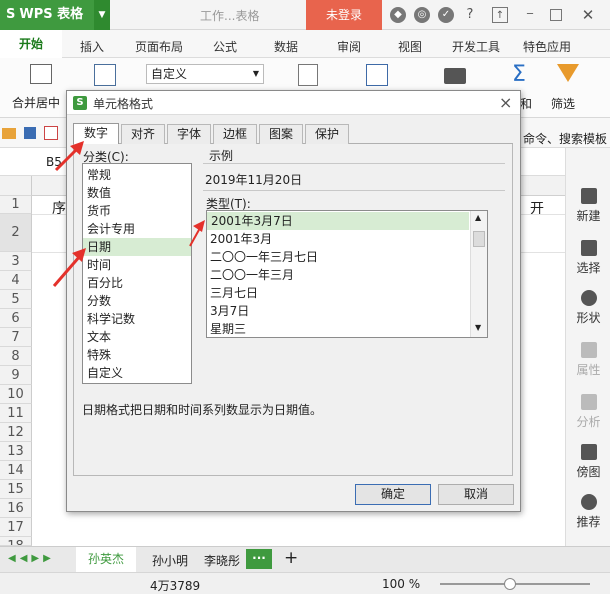 The image size is (610, 594). What do you see at coordinates (79, 255) in the screenshot?
I see `arrow-head` at bounding box center [79, 255].